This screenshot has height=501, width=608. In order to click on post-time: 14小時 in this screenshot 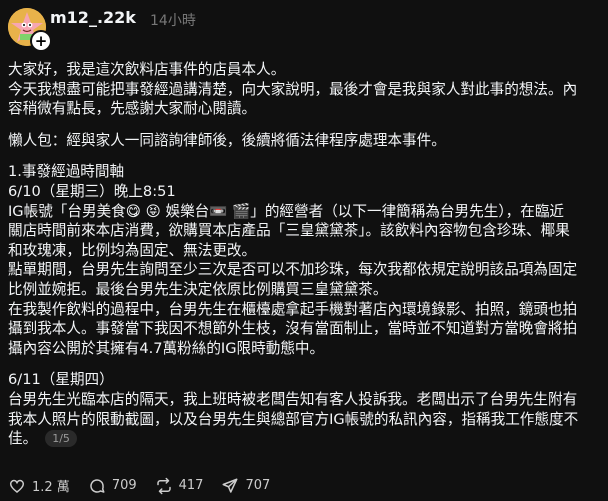, I will do `click(173, 21)`.